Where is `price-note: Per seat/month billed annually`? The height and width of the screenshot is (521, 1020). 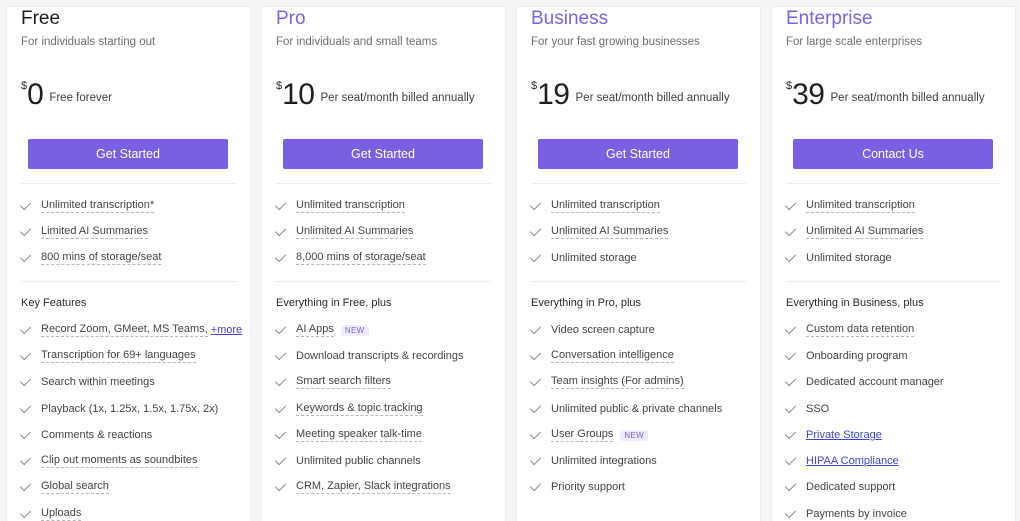
price-note: Per seat/month billed annually is located at coordinates (652, 98).